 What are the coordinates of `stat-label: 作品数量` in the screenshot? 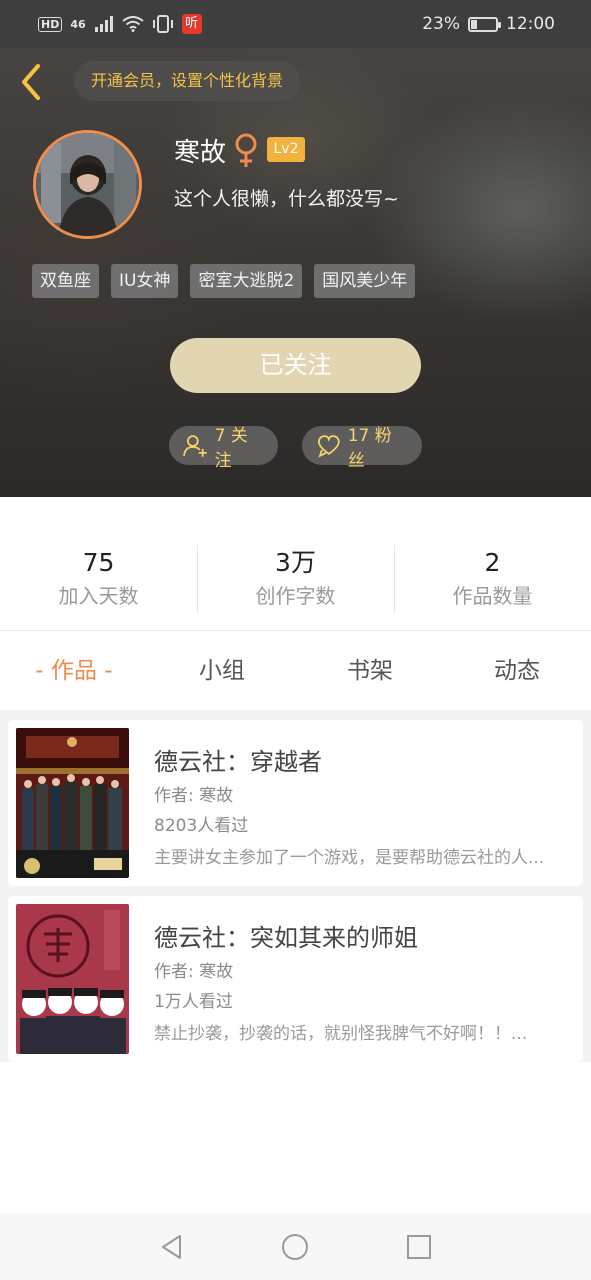 It's located at (492, 596).